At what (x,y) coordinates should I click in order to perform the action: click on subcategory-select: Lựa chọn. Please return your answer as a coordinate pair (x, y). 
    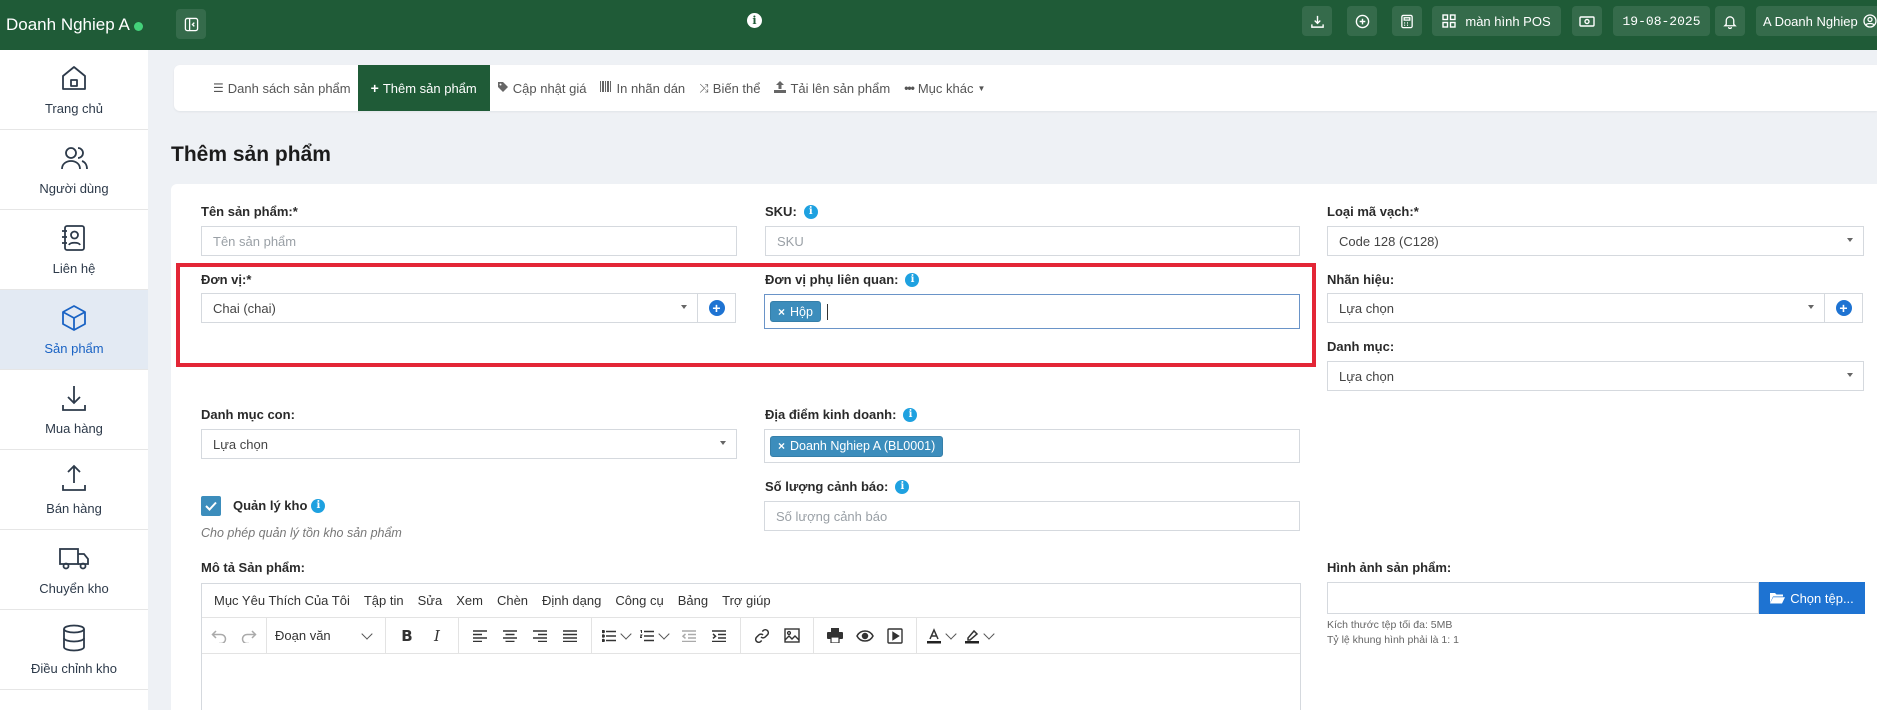
    Looking at the image, I should click on (469, 444).